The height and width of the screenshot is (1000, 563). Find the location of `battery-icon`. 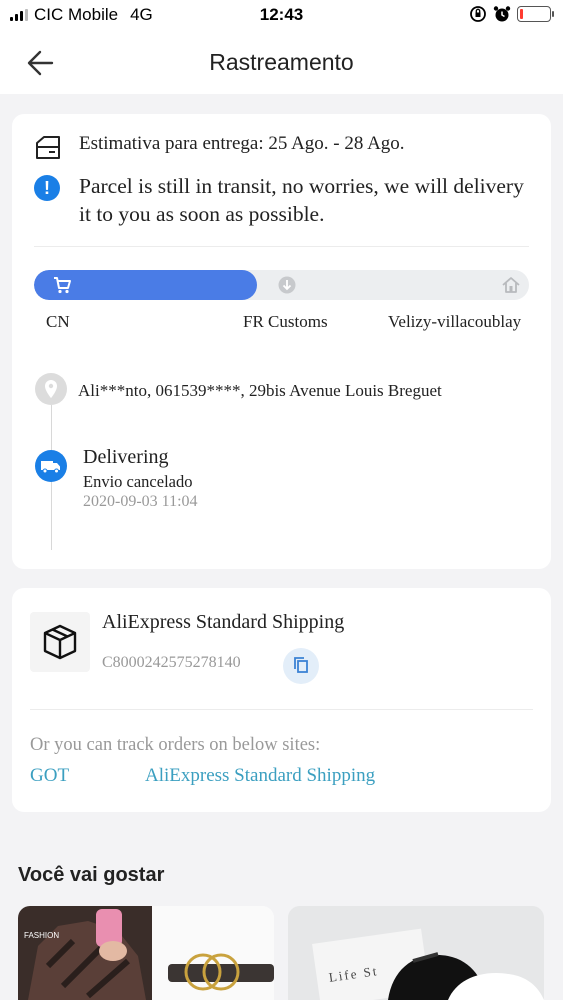

battery-icon is located at coordinates (535, 14).